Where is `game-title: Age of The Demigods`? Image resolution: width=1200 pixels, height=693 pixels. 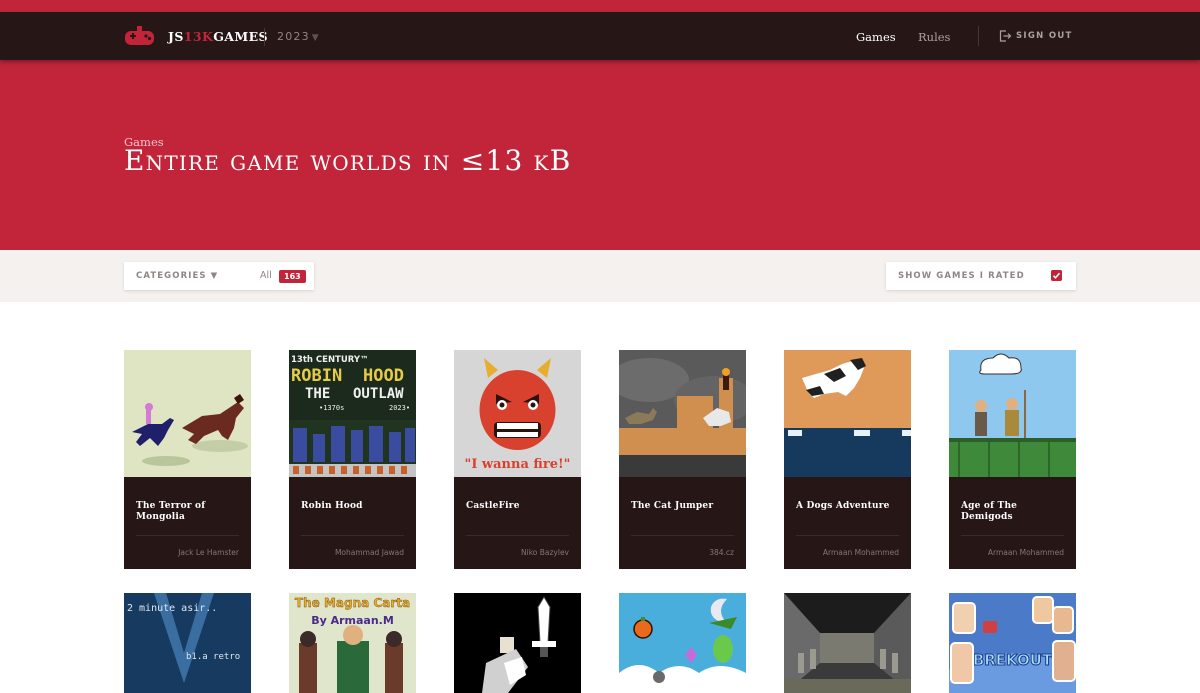
game-title: Age of The Demigods is located at coordinates (1014, 512).